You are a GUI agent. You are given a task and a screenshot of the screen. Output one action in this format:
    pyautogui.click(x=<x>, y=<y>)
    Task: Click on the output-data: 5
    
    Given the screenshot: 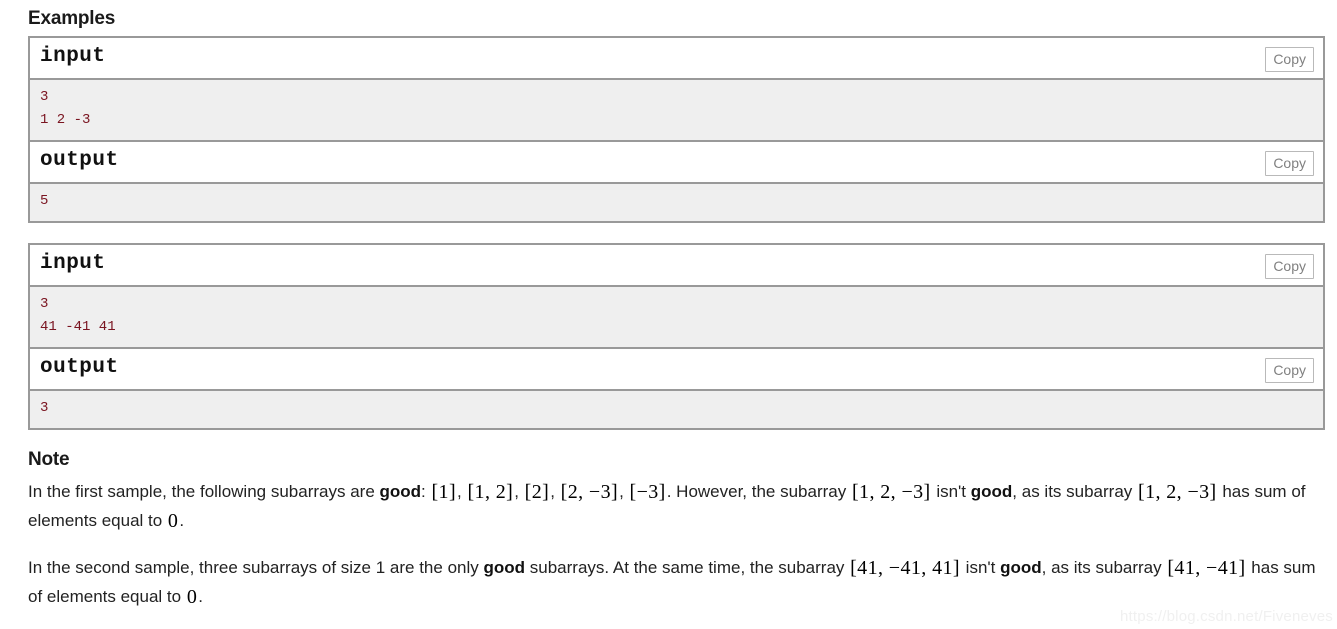 What is the action you would take?
    pyautogui.click(x=676, y=202)
    